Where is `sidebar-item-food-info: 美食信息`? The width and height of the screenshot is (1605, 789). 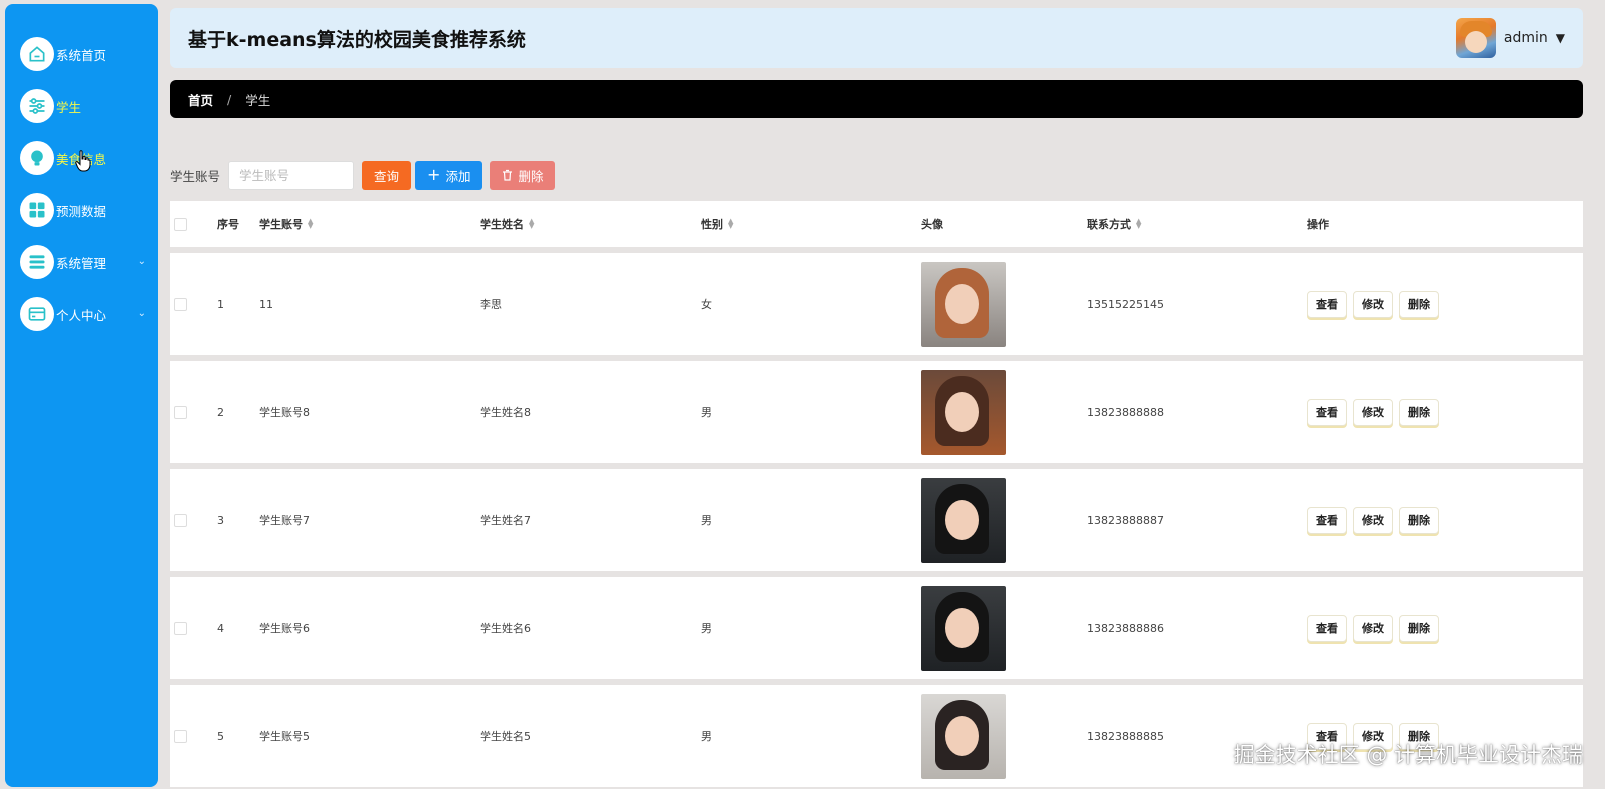 sidebar-item-food-info: 美食信息 is located at coordinates (81, 158).